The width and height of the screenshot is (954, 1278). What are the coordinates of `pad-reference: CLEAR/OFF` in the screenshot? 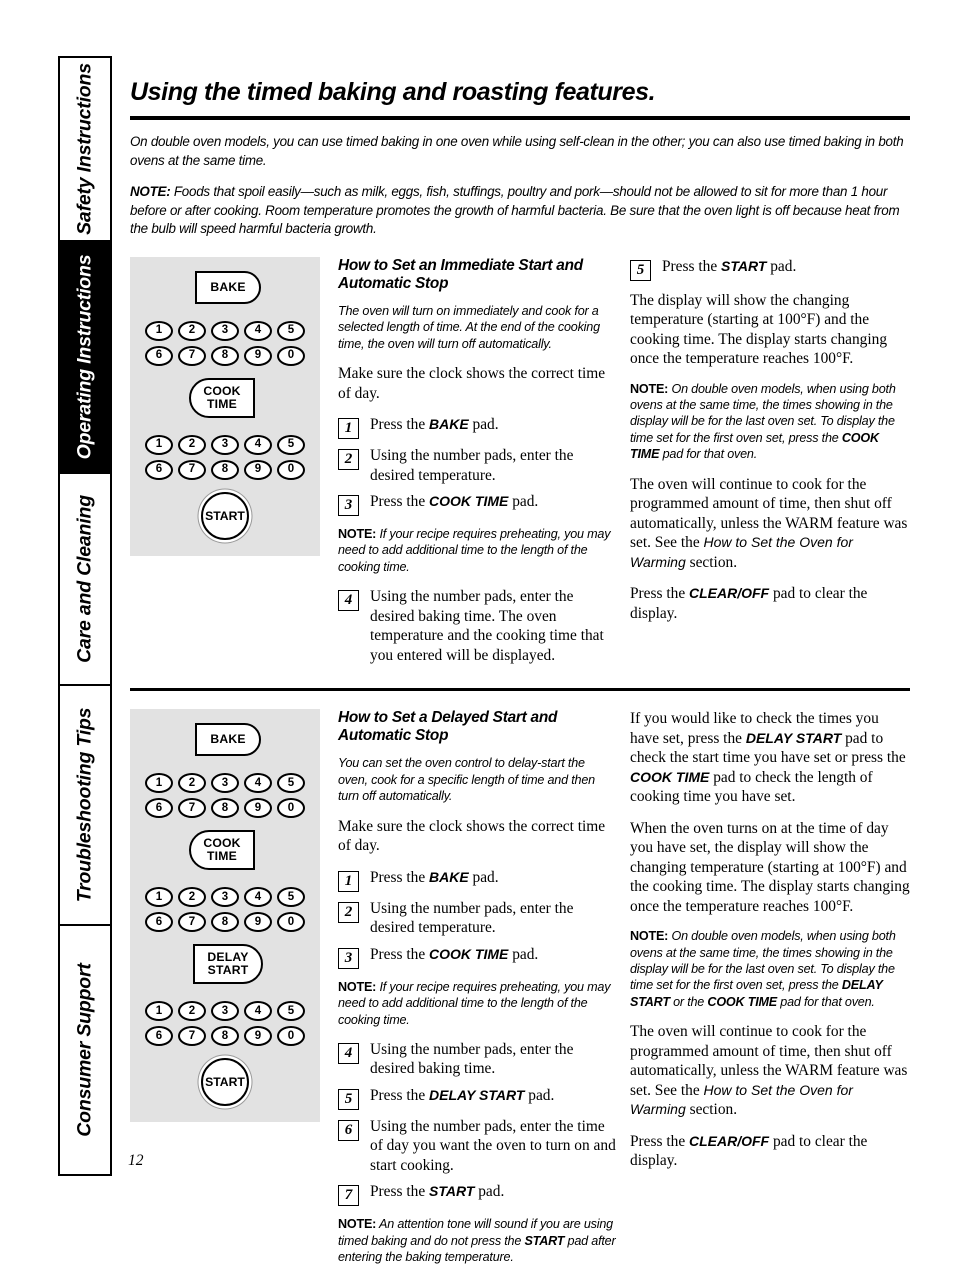 It's located at (729, 1140).